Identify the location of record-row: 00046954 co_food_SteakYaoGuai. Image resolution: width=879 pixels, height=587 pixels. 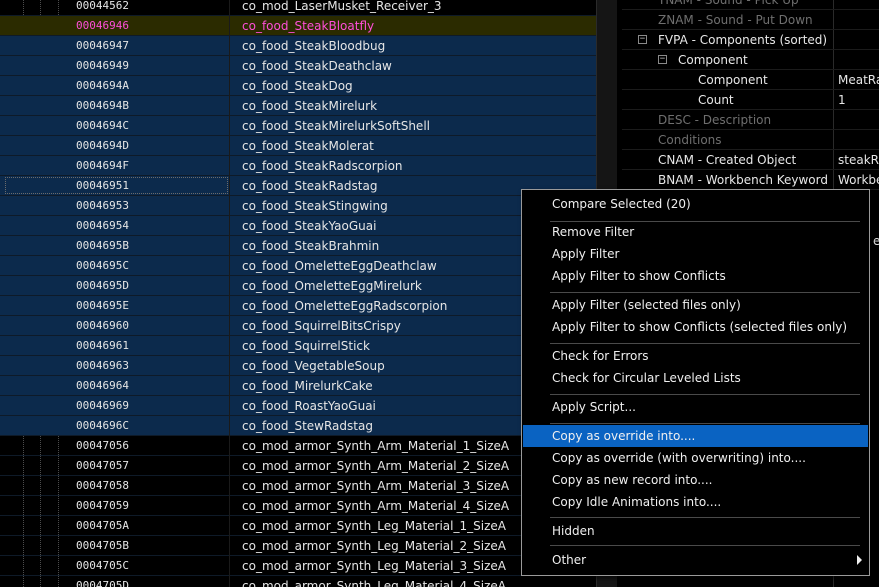
(298, 226).